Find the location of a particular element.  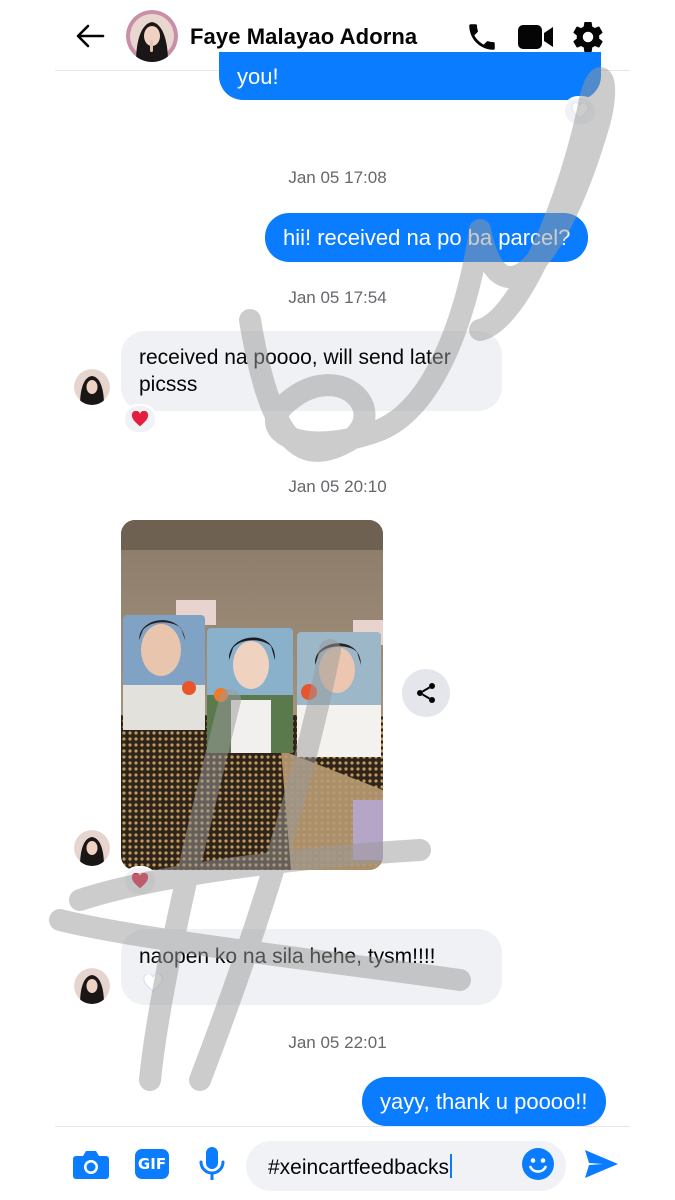

phone-icon is located at coordinates (482, 37).